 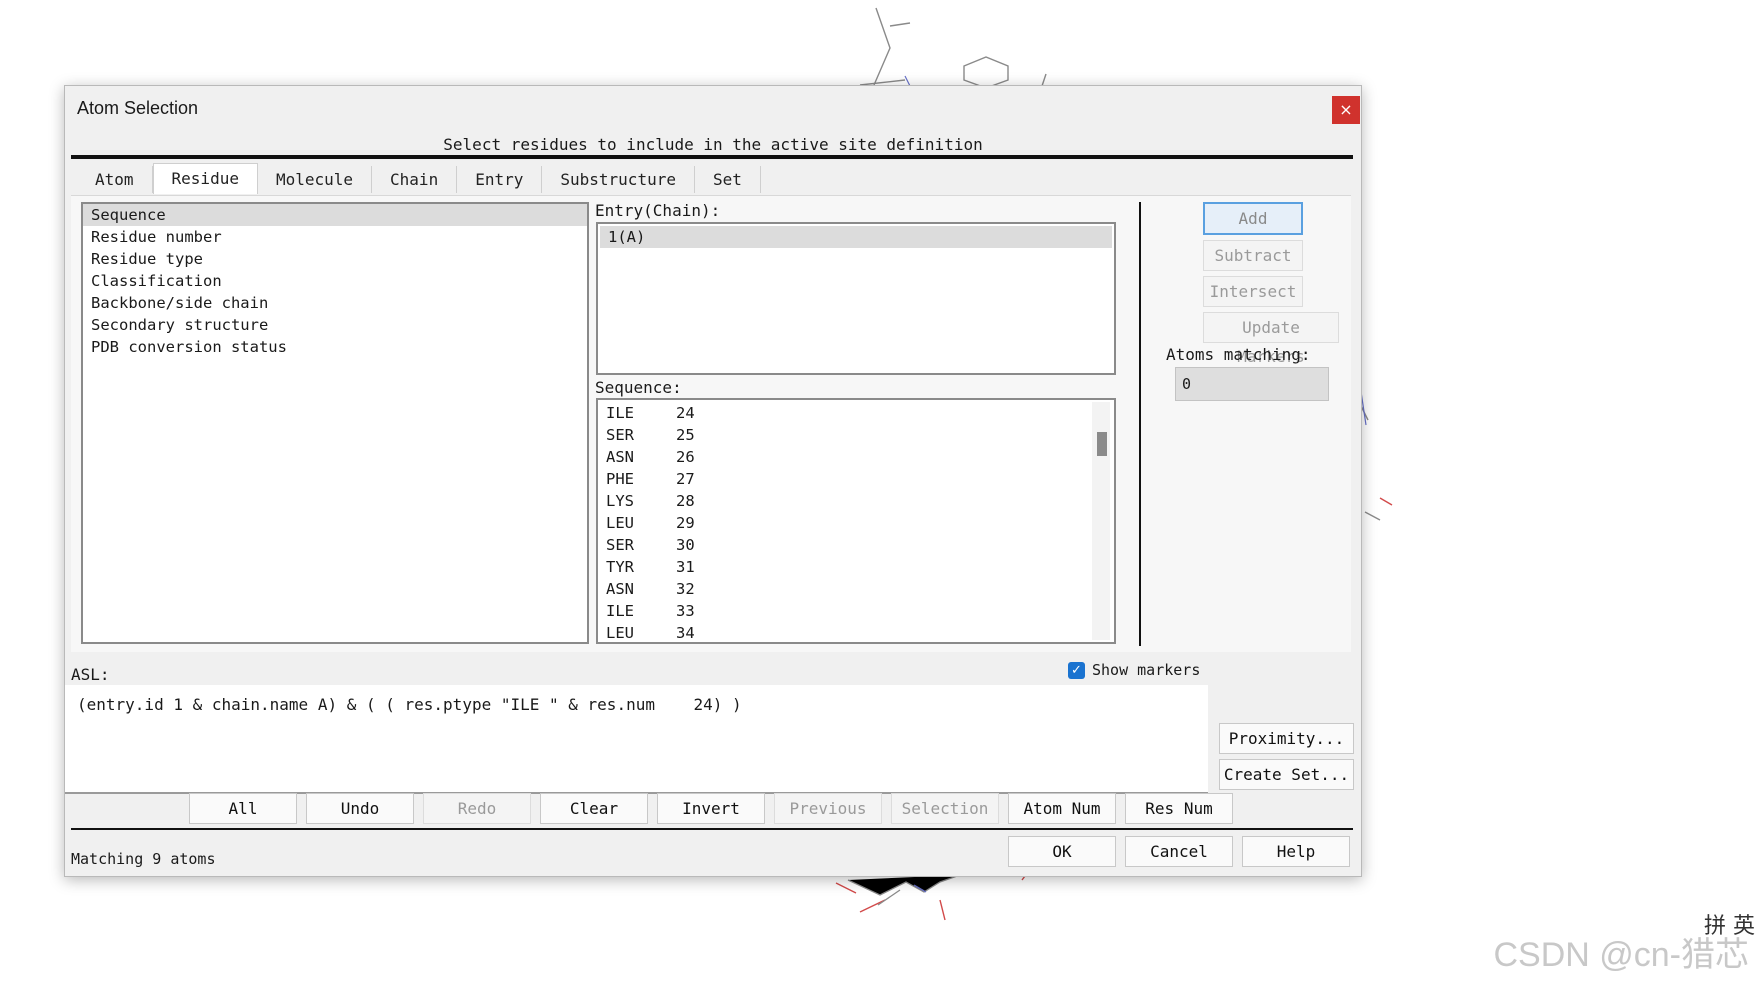 What do you see at coordinates (856, 545) in the screenshot?
I see `sequence-row: SER 30` at bounding box center [856, 545].